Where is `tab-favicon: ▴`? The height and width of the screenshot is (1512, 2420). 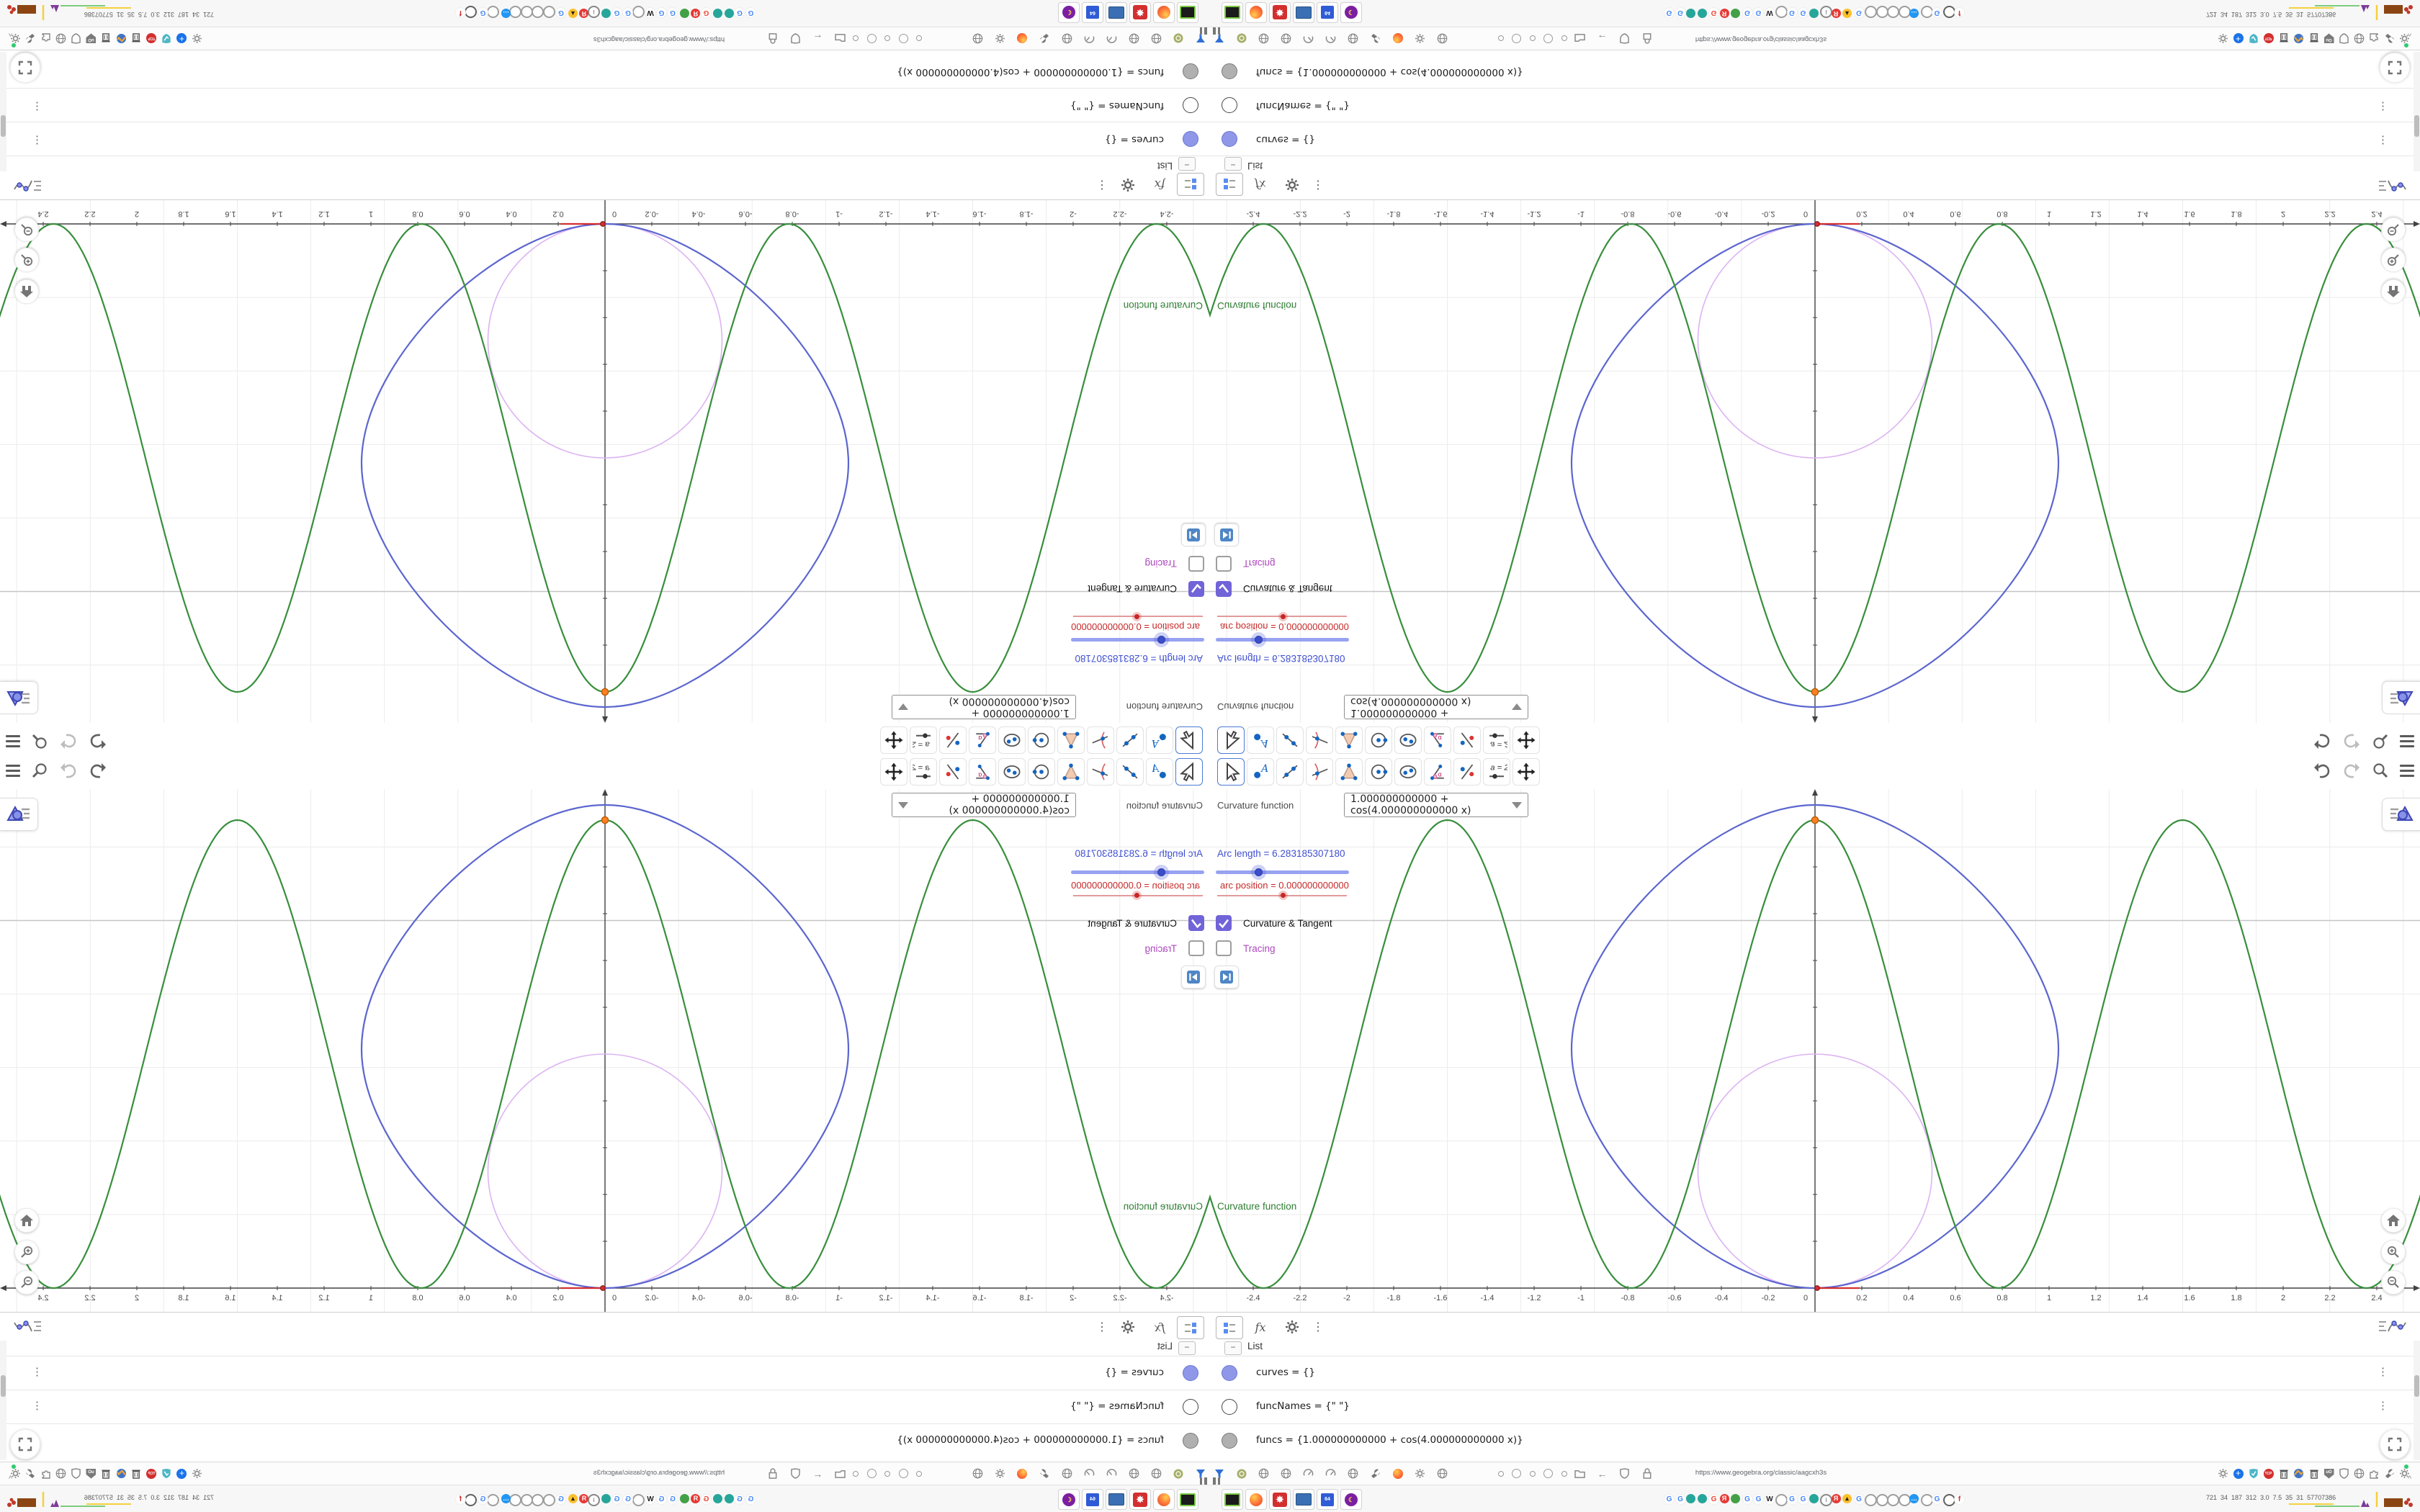 tab-favicon: ▴ is located at coordinates (573, 1498).